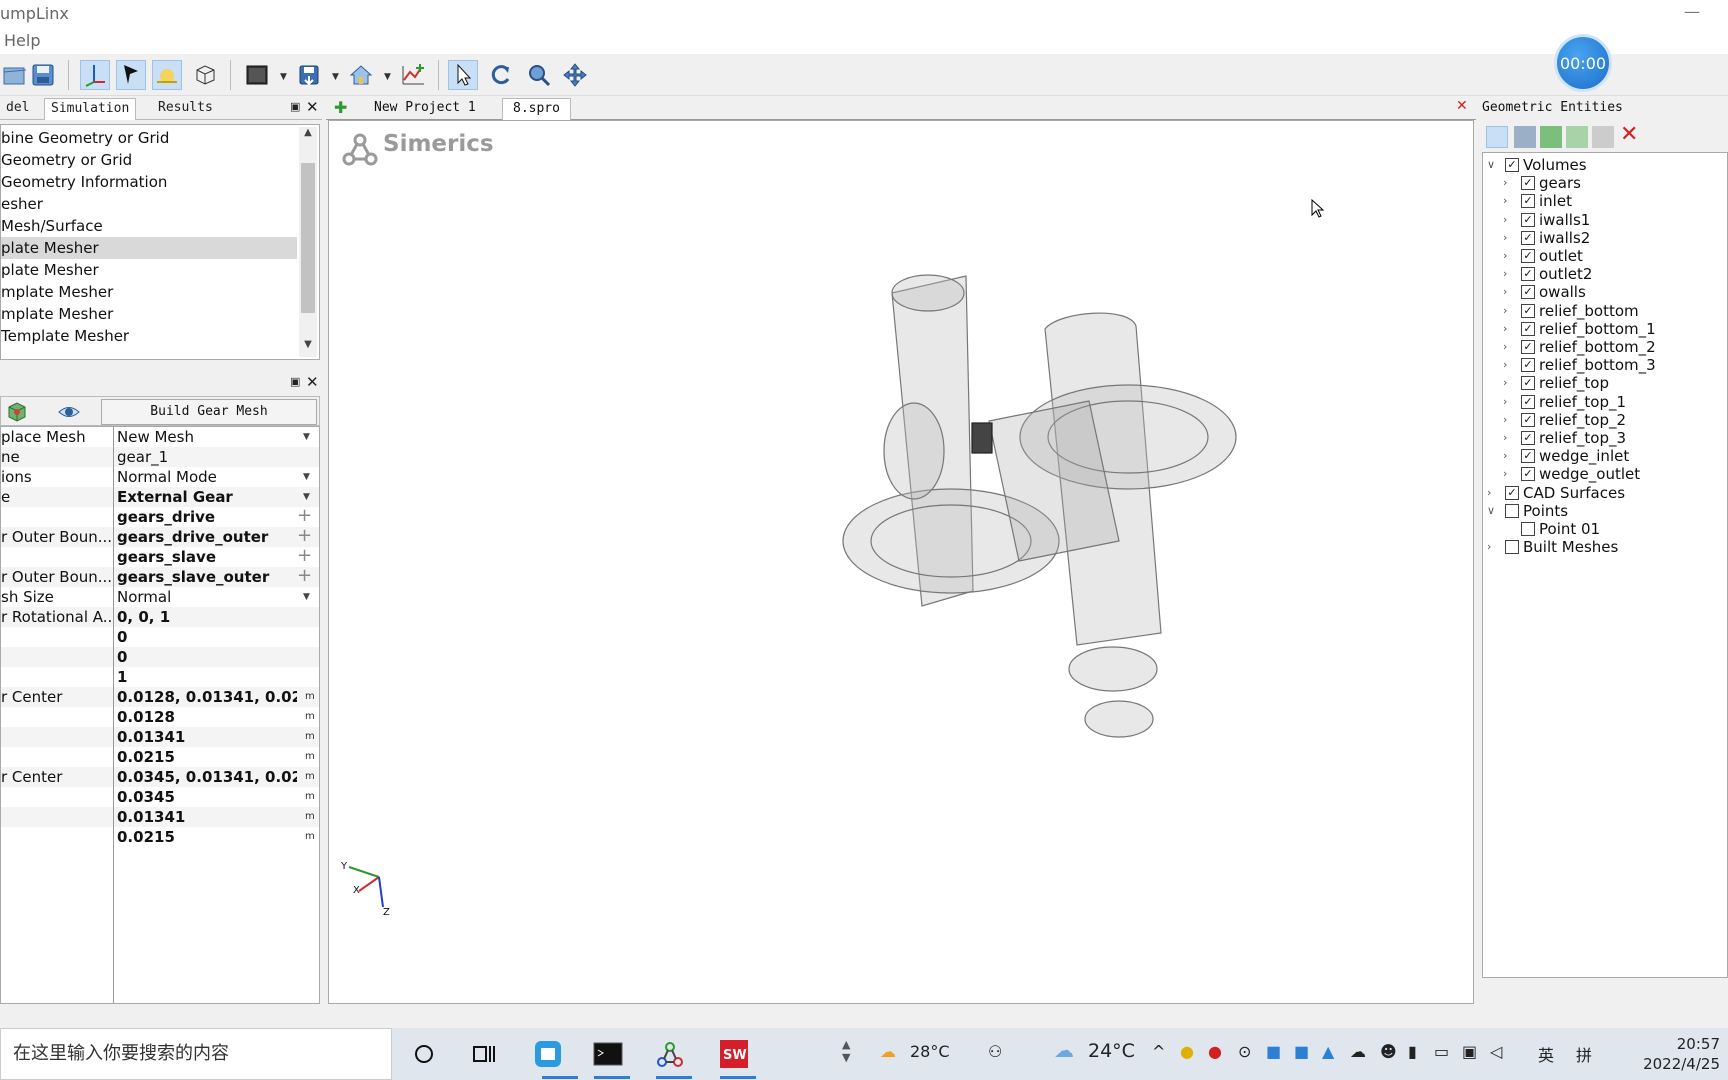  Describe the element at coordinates (930, 1051) in the screenshot. I see `weather-temp-1: 28°C` at that location.